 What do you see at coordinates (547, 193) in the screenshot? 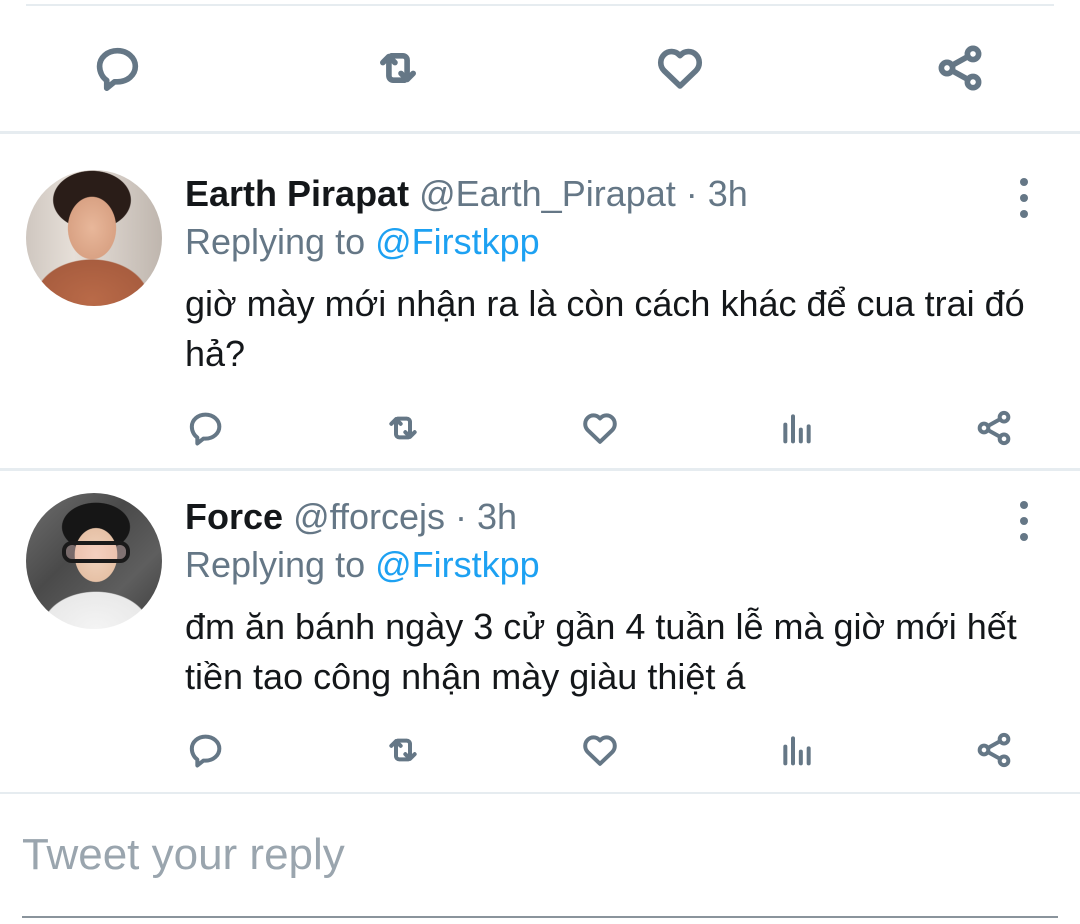
I see `user-handle: @Earth_Pirapat` at bounding box center [547, 193].